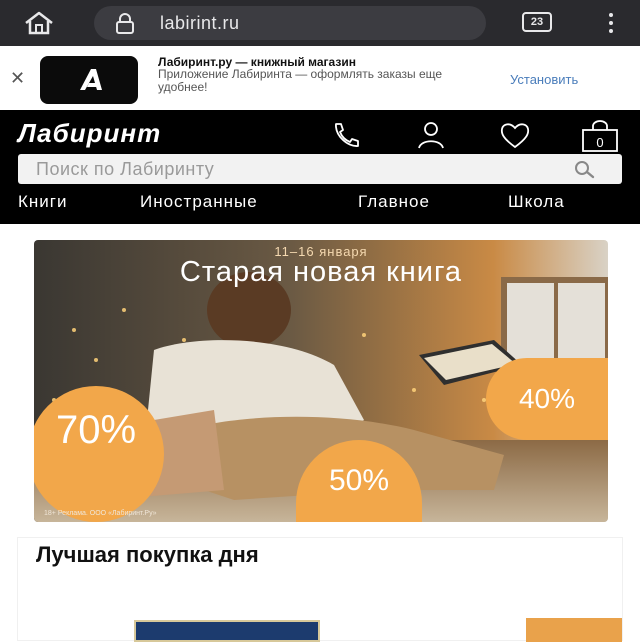 This screenshot has width=640, height=642. What do you see at coordinates (290, 23) in the screenshot?
I see `address-bar: labirint.ru` at bounding box center [290, 23].